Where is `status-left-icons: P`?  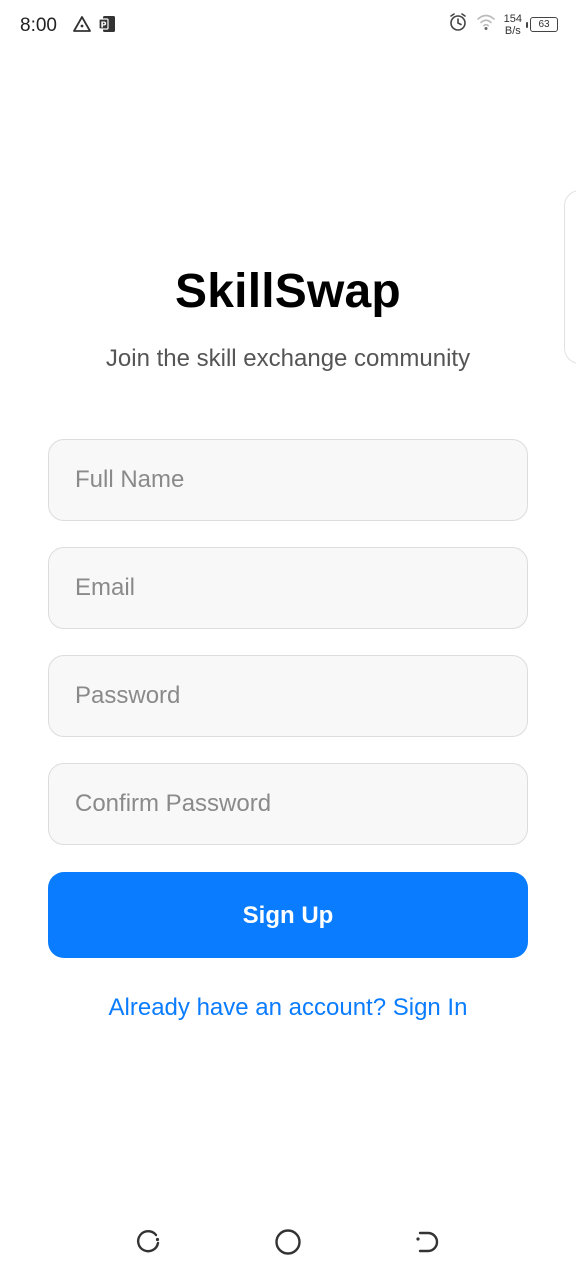 status-left-icons: P is located at coordinates (94, 26).